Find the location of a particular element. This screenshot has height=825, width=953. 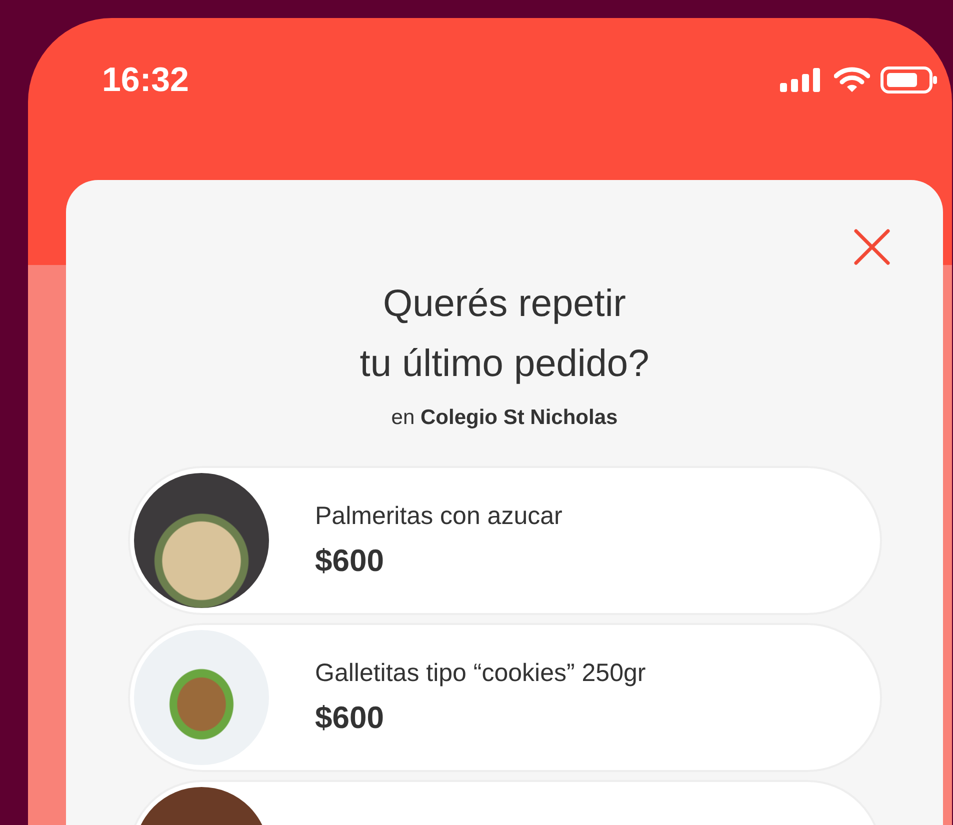

dialog-title: Querés repetir is located at coordinates (504, 304).